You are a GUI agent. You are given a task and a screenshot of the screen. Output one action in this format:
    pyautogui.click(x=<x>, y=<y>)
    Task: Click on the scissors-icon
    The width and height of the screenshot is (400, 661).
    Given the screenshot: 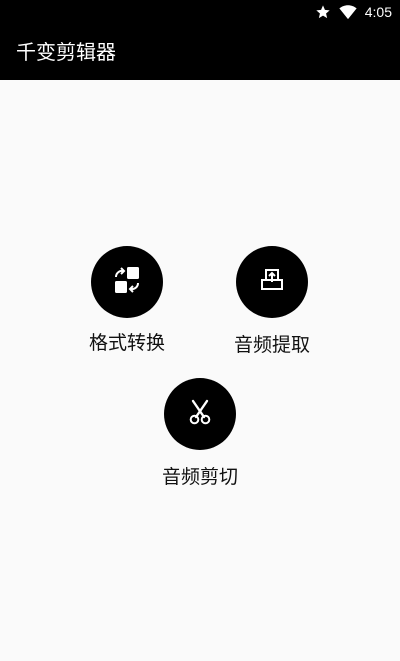 What is the action you would take?
    pyautogui.click(x=200, y=414)
    